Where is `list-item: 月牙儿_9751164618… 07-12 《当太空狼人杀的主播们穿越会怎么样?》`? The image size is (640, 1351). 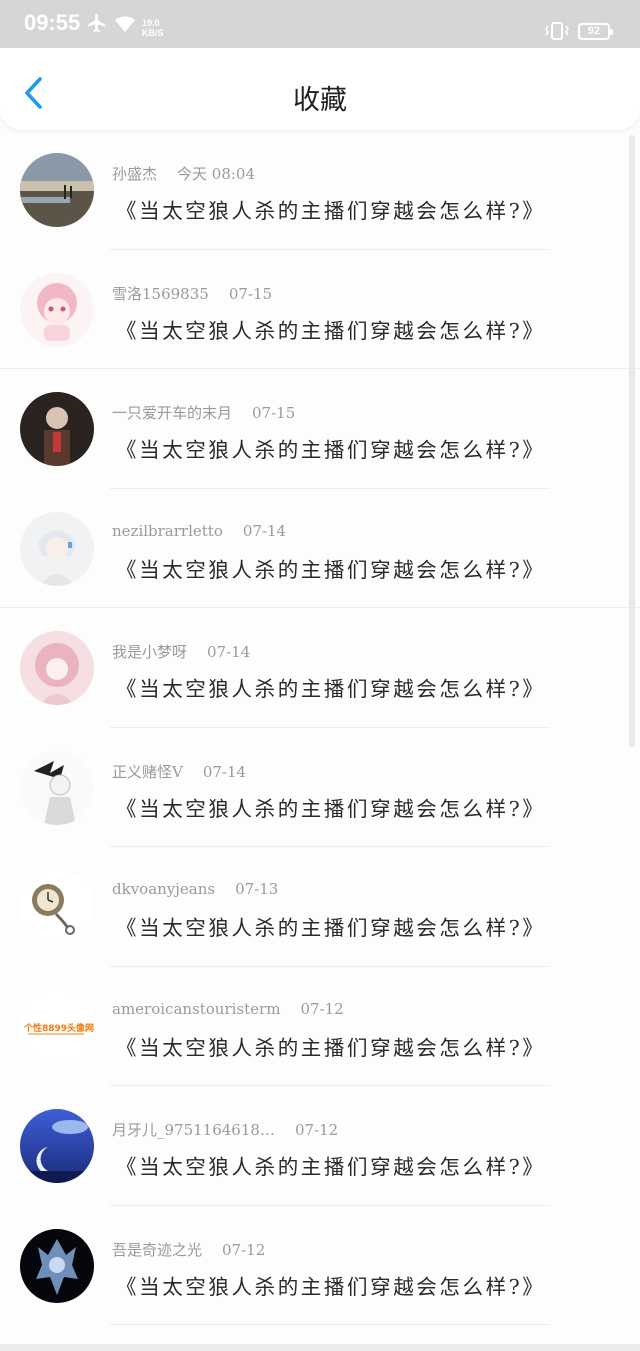
list-item: 月牙儿_9751164618… 07-12 《当太空狼人杀的主播们穿越会怎么样?》 is located at coordinates (320, 1146).